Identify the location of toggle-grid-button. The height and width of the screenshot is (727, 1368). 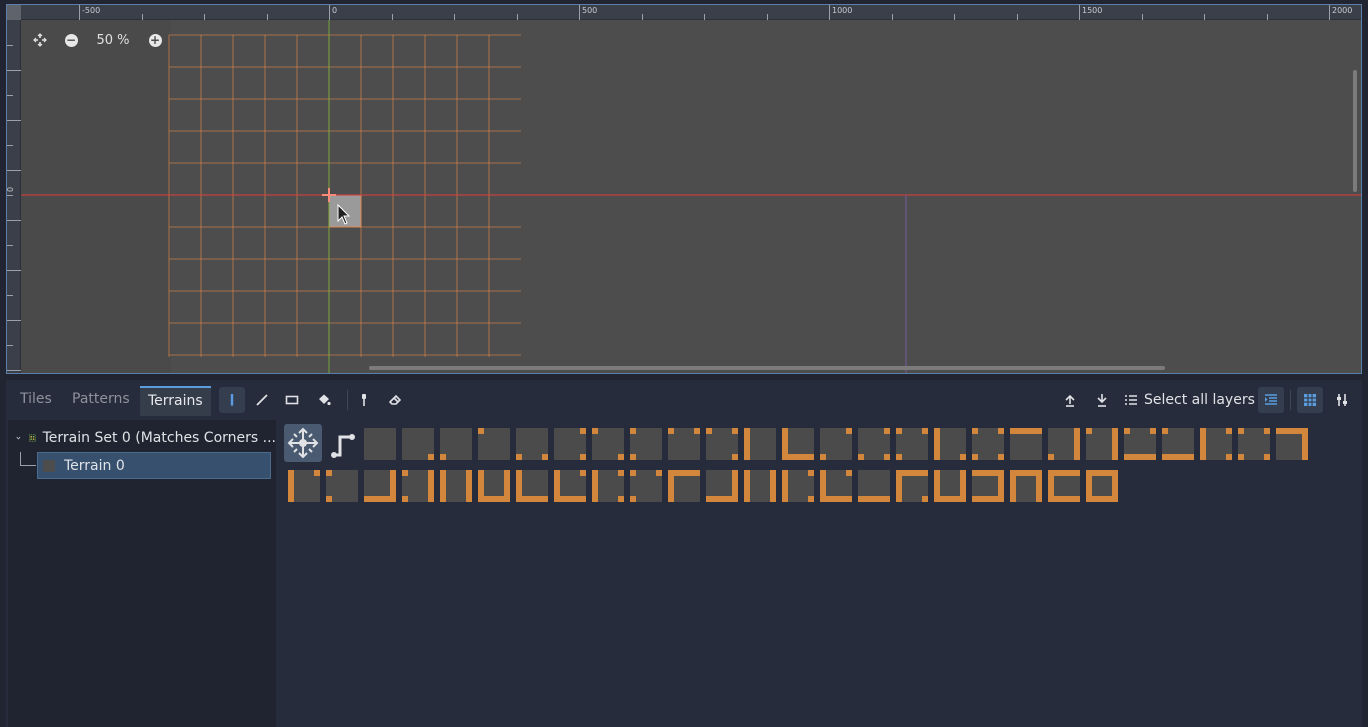
(1310, 400).